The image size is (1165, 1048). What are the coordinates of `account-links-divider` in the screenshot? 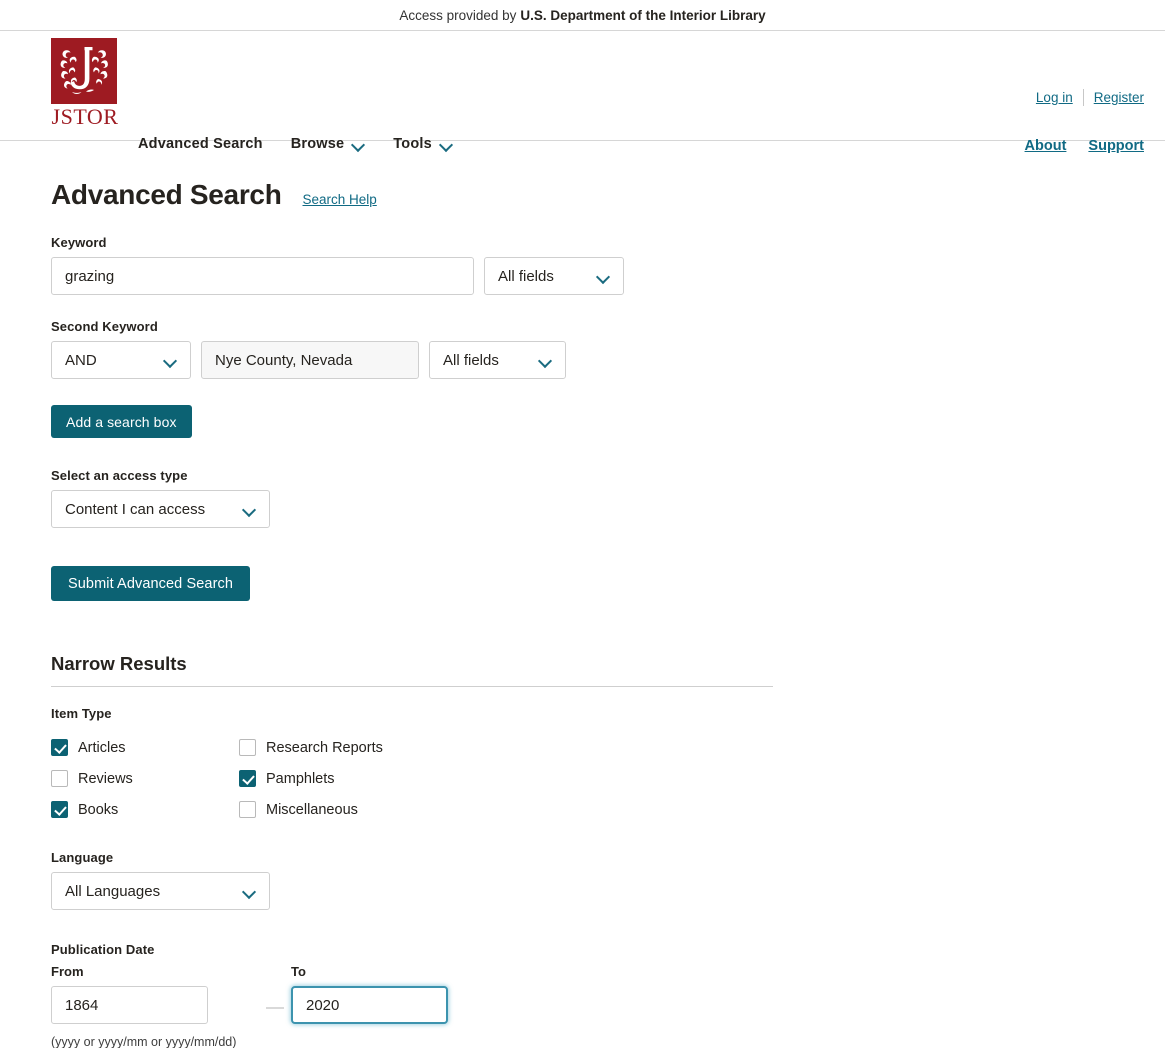 It's located at (1083, 97).